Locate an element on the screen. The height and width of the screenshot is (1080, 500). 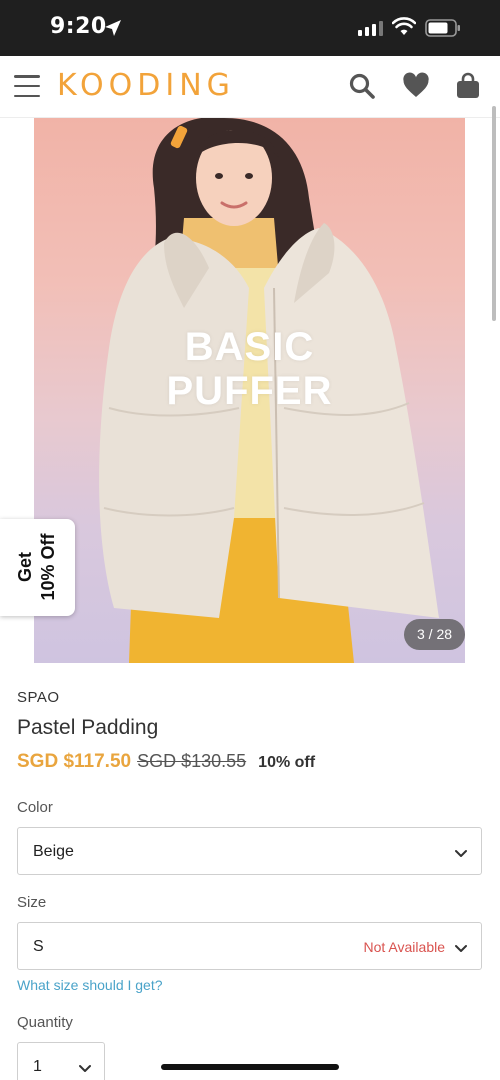
product-title: Pastel Padding is located at coordinates (88, 727).